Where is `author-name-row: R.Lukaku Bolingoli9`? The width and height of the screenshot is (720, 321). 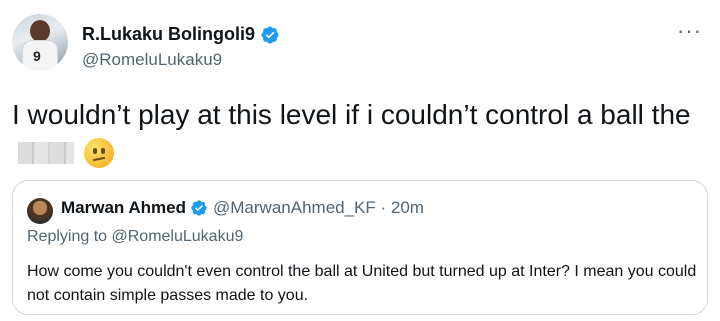 author-name-row: R.Lukaku Bolingoli9 is located at coordinates (181, 34).